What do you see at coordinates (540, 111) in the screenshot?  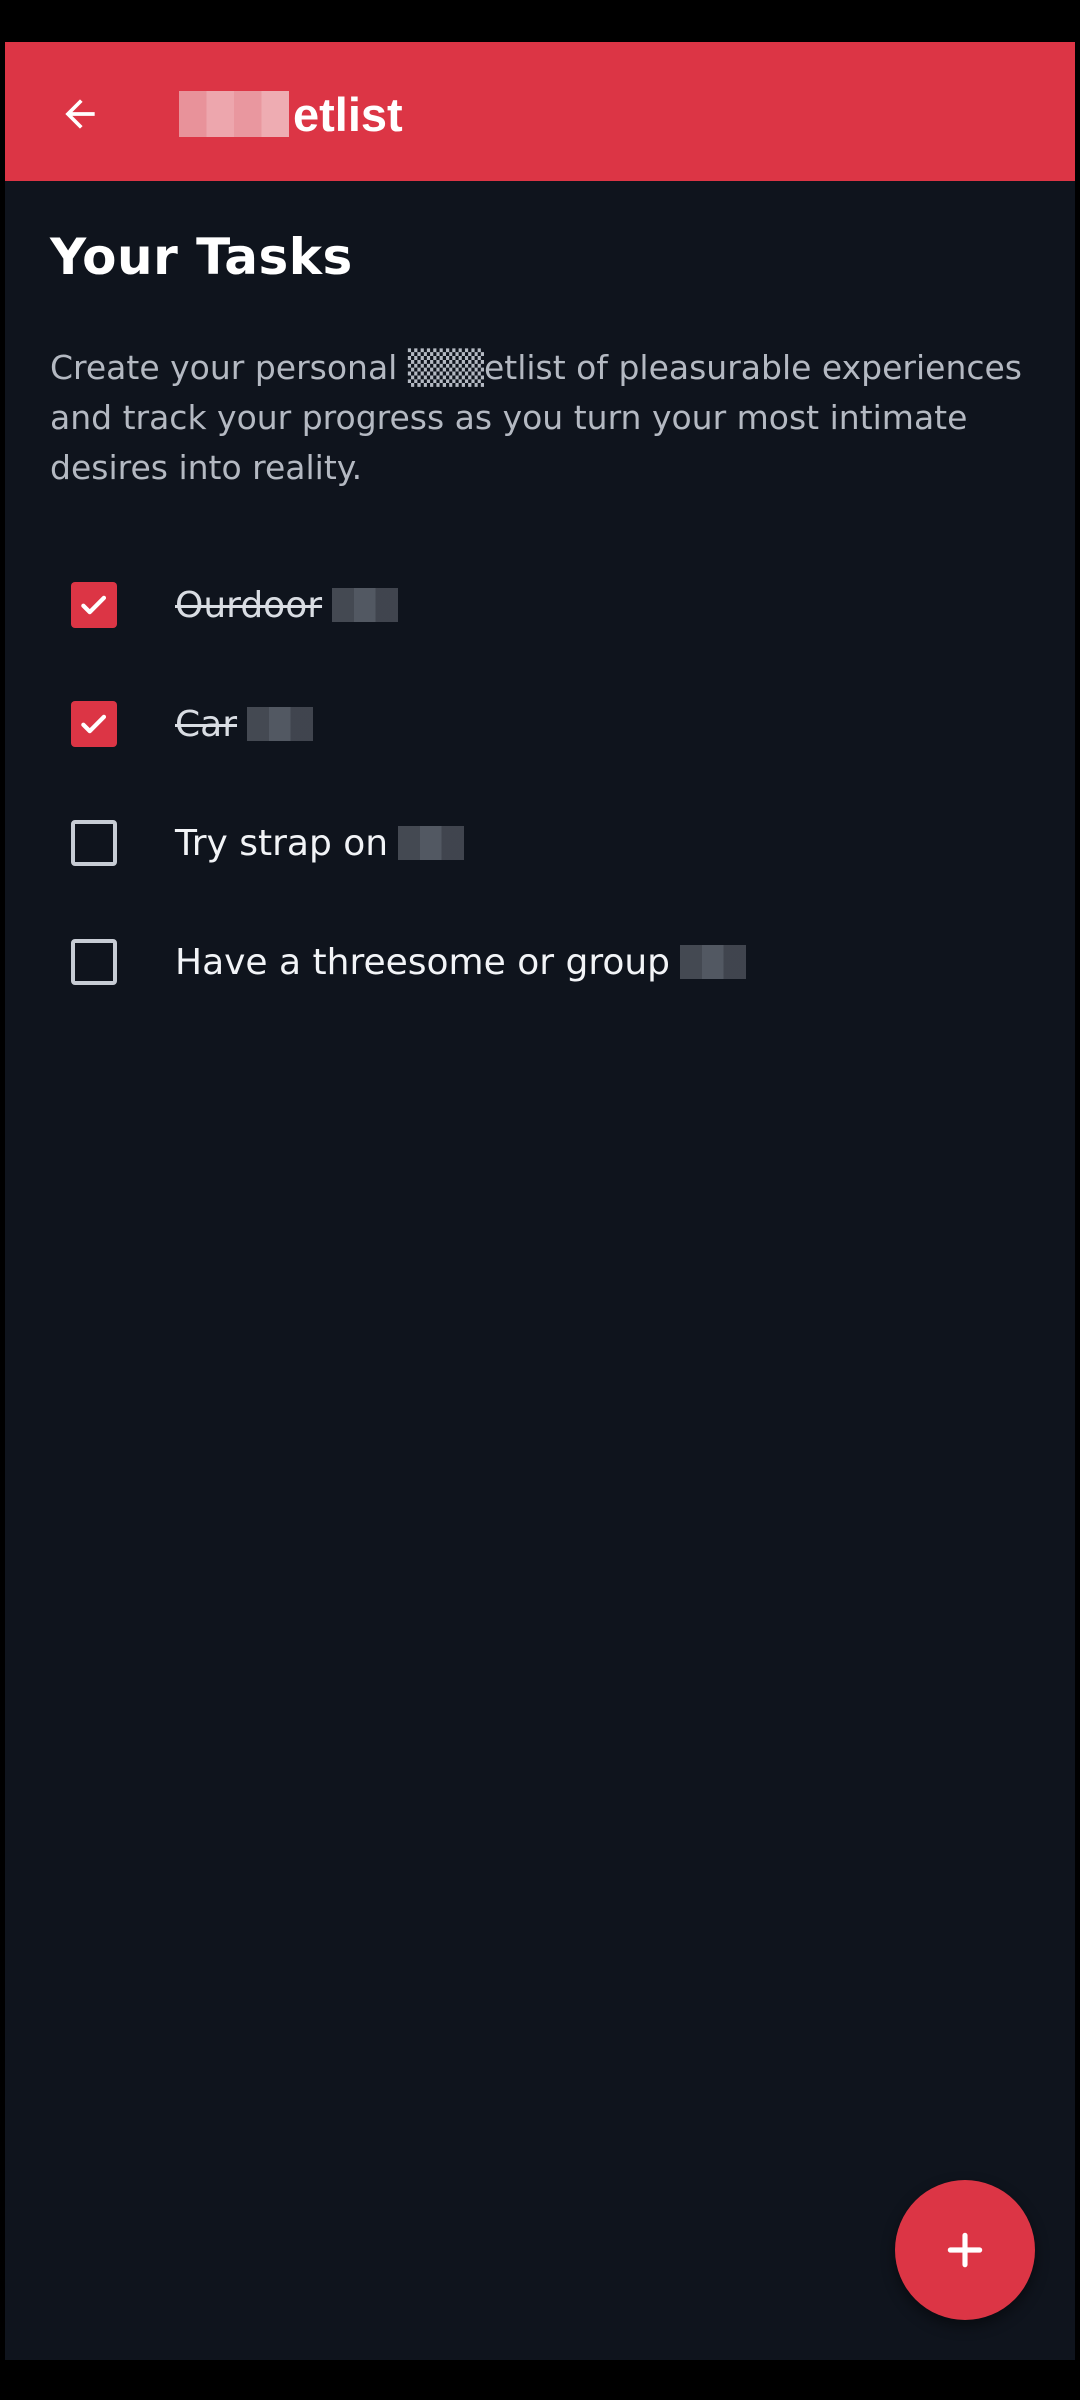 I see `app-bar: etlist` at bounding box center [540, 111].